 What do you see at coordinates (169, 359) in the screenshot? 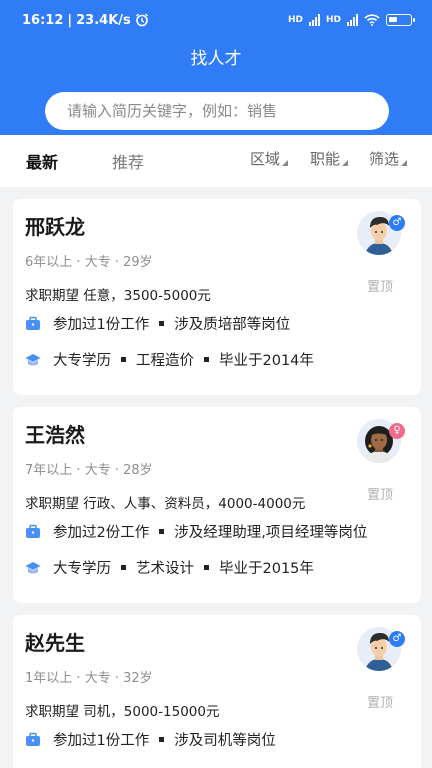
I see `education-row: 大专学历 工程造价 毕业于2014年` at bounding box center [169, 359].